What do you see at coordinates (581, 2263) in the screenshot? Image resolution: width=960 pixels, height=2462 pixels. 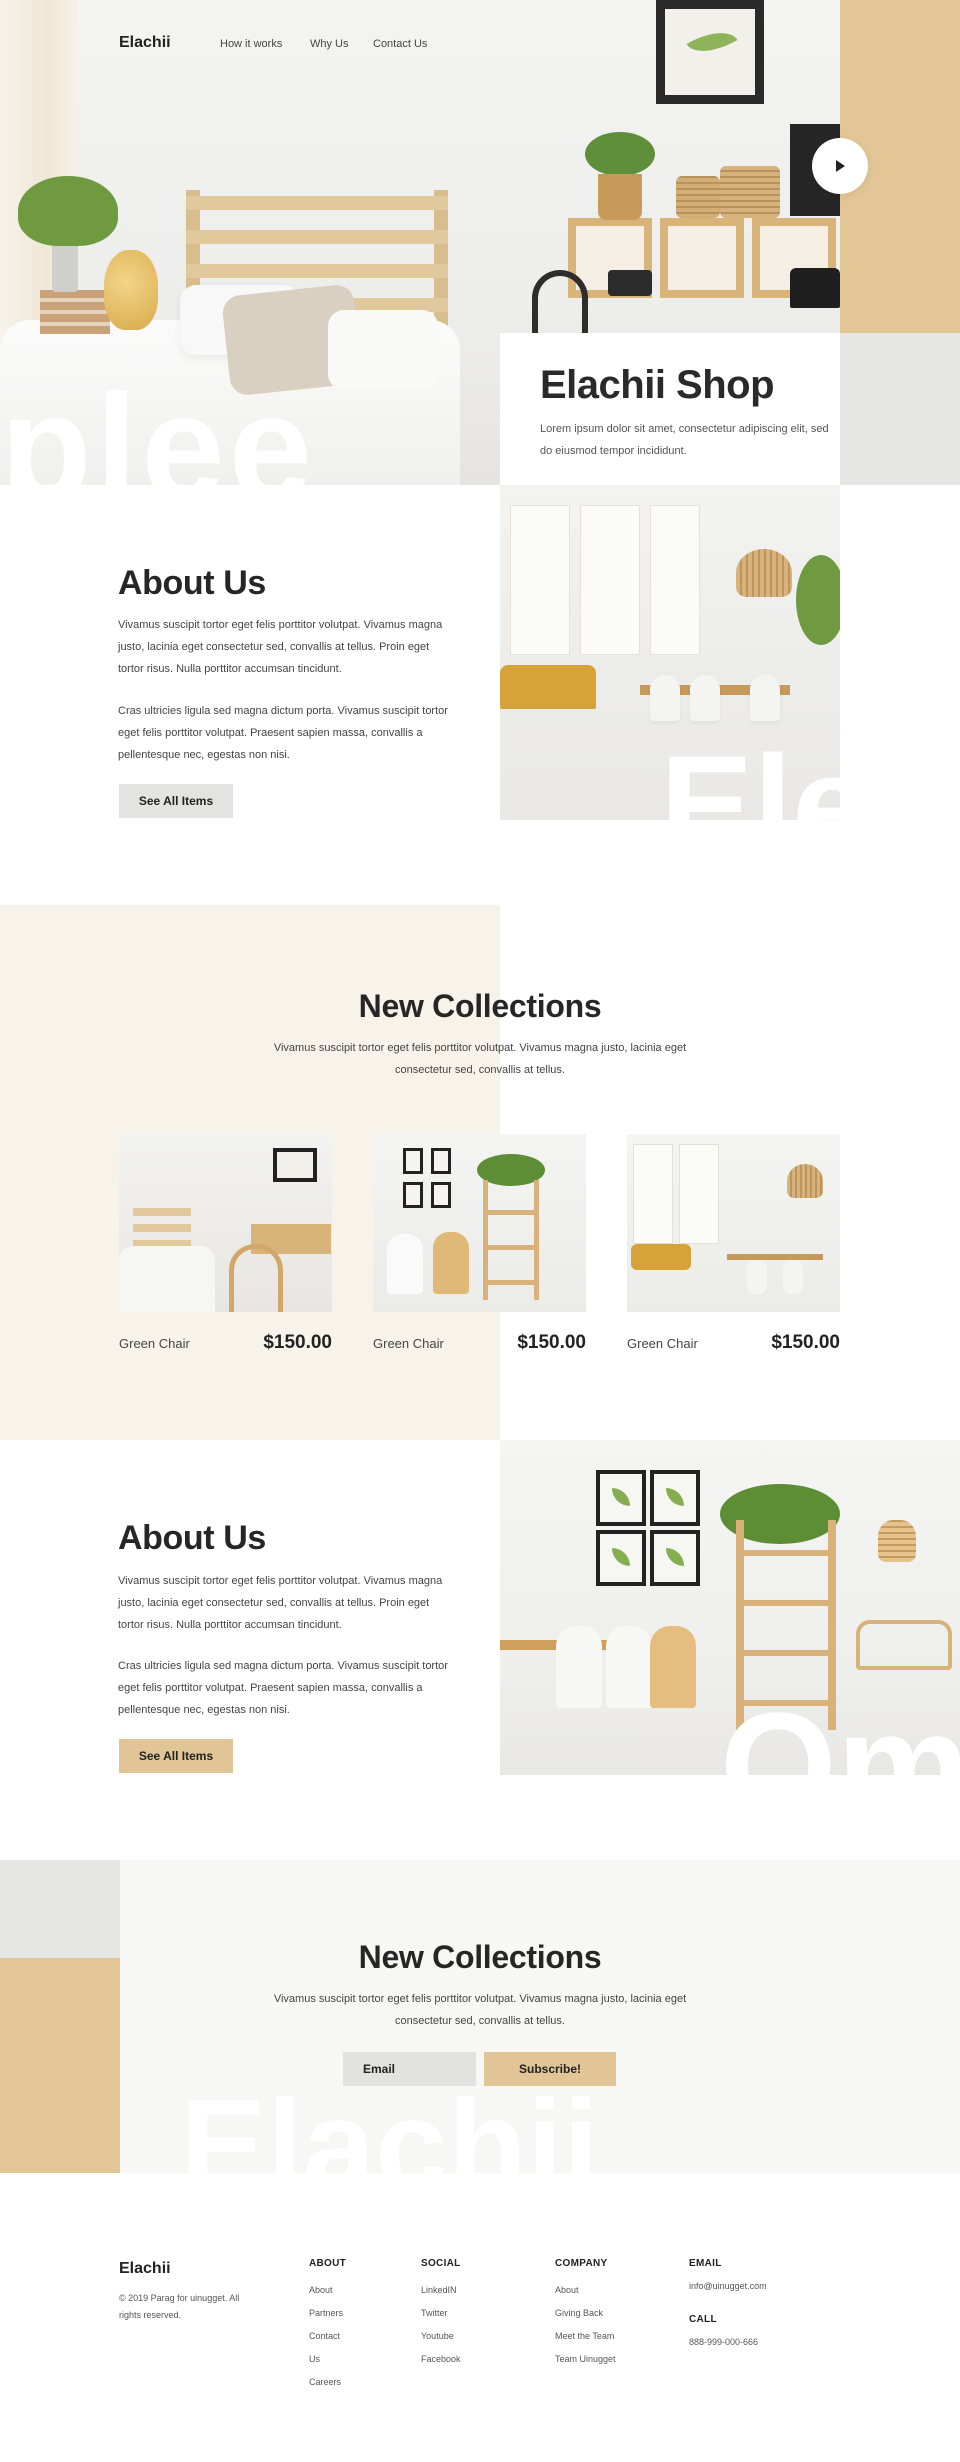 I see `footer-heading: COMPANY` at bounding box center [581, 2263].